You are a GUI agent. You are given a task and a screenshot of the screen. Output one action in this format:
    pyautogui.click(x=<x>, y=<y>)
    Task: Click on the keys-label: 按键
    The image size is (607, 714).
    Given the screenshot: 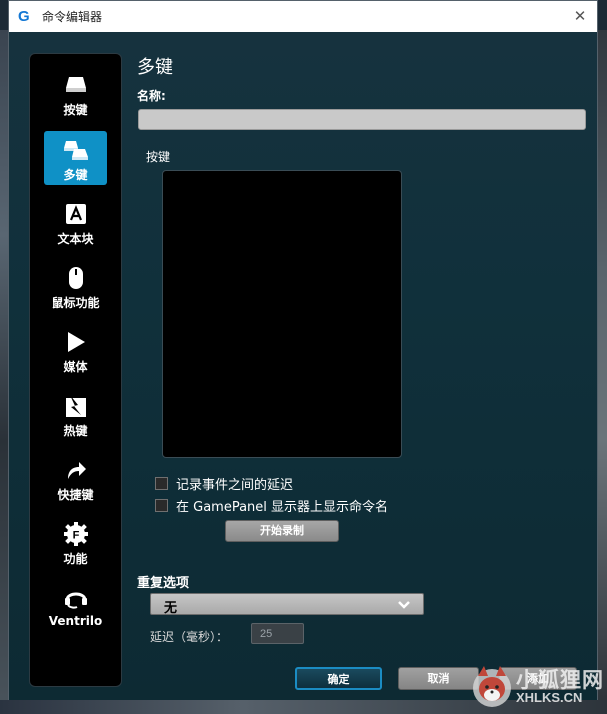 What is the action you would take?
    pyautogui.click(x=158, y=157)
    